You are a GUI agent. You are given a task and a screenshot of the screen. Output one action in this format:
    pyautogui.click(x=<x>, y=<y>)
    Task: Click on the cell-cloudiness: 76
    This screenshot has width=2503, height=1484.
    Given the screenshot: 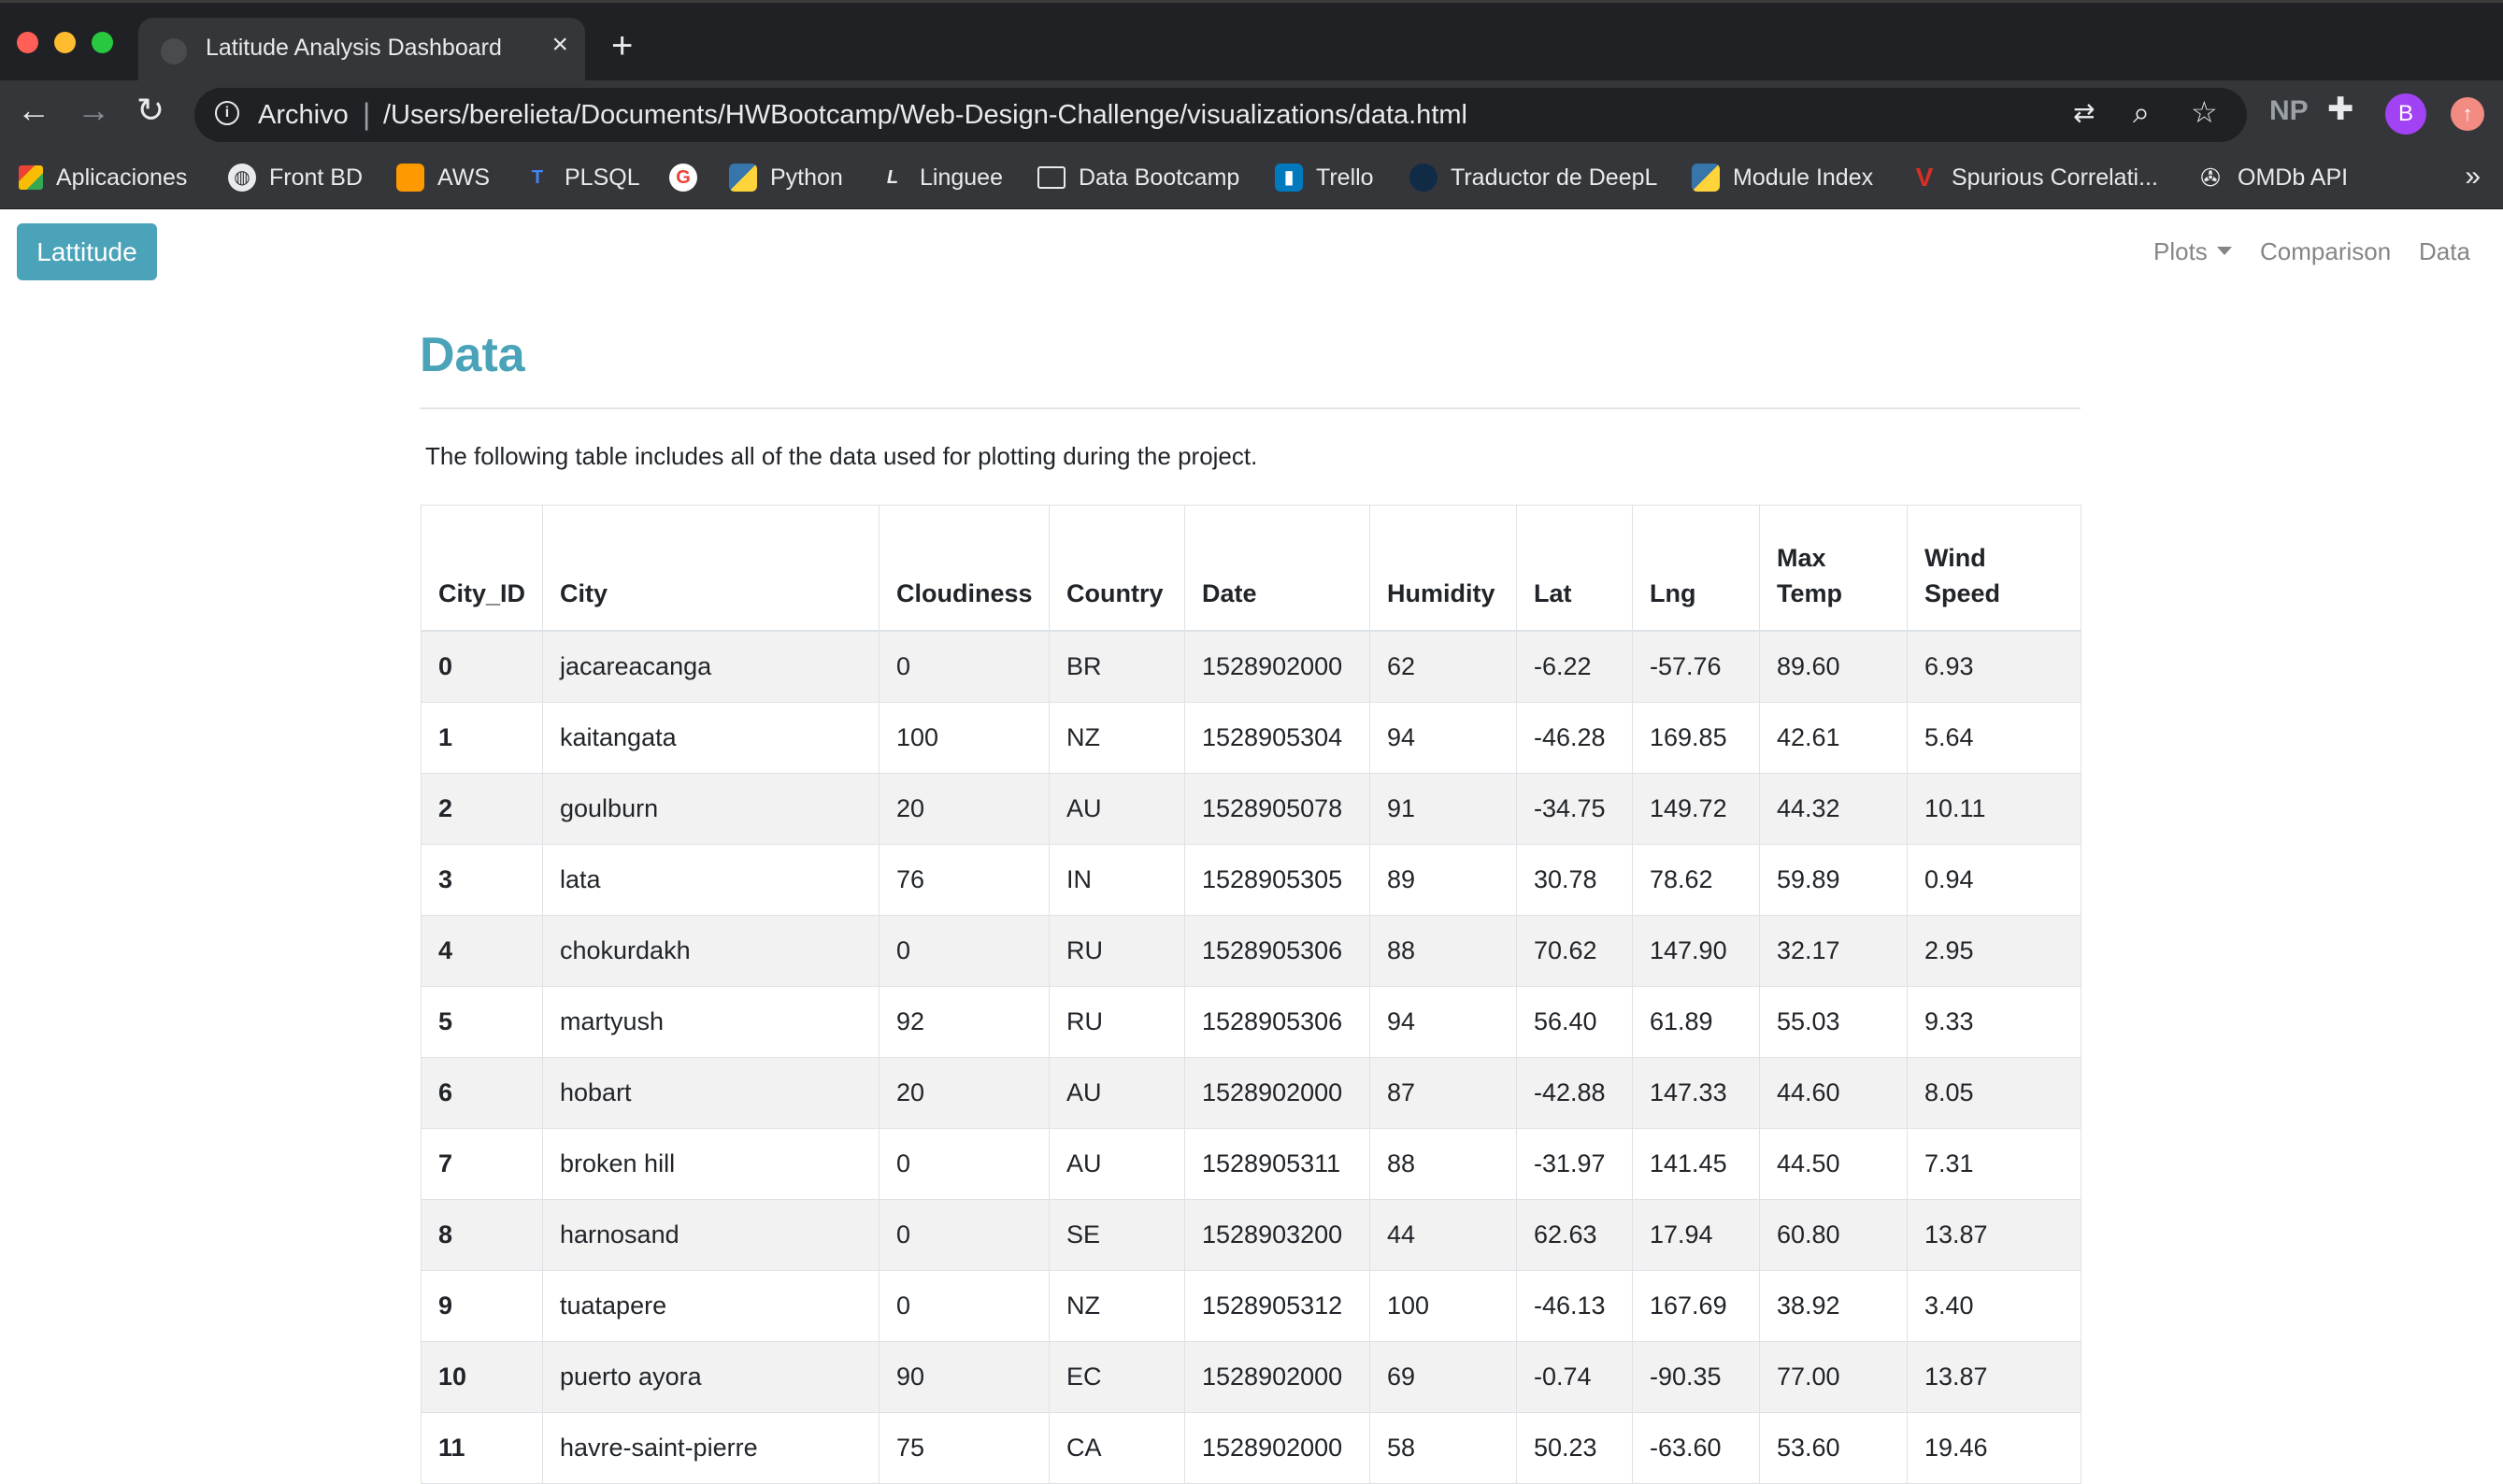 What is the action you would take?
    pyautogui.click(x=965, y=880)
    